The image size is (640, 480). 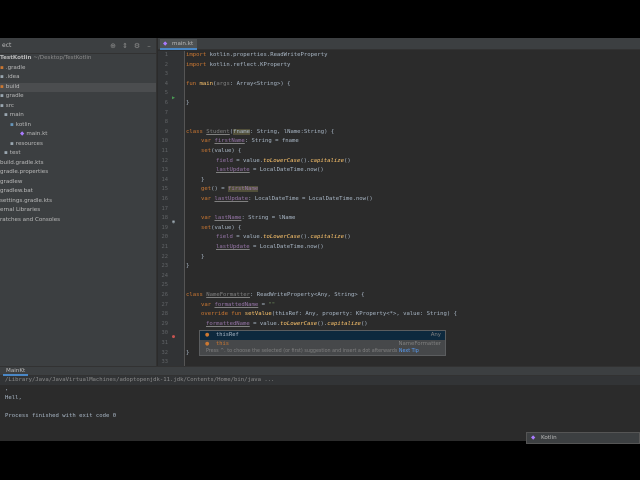 What do you see at coordinates (165, 199) in the screenshot?
I see `line-number: 16` at bounding box center [165, 199].